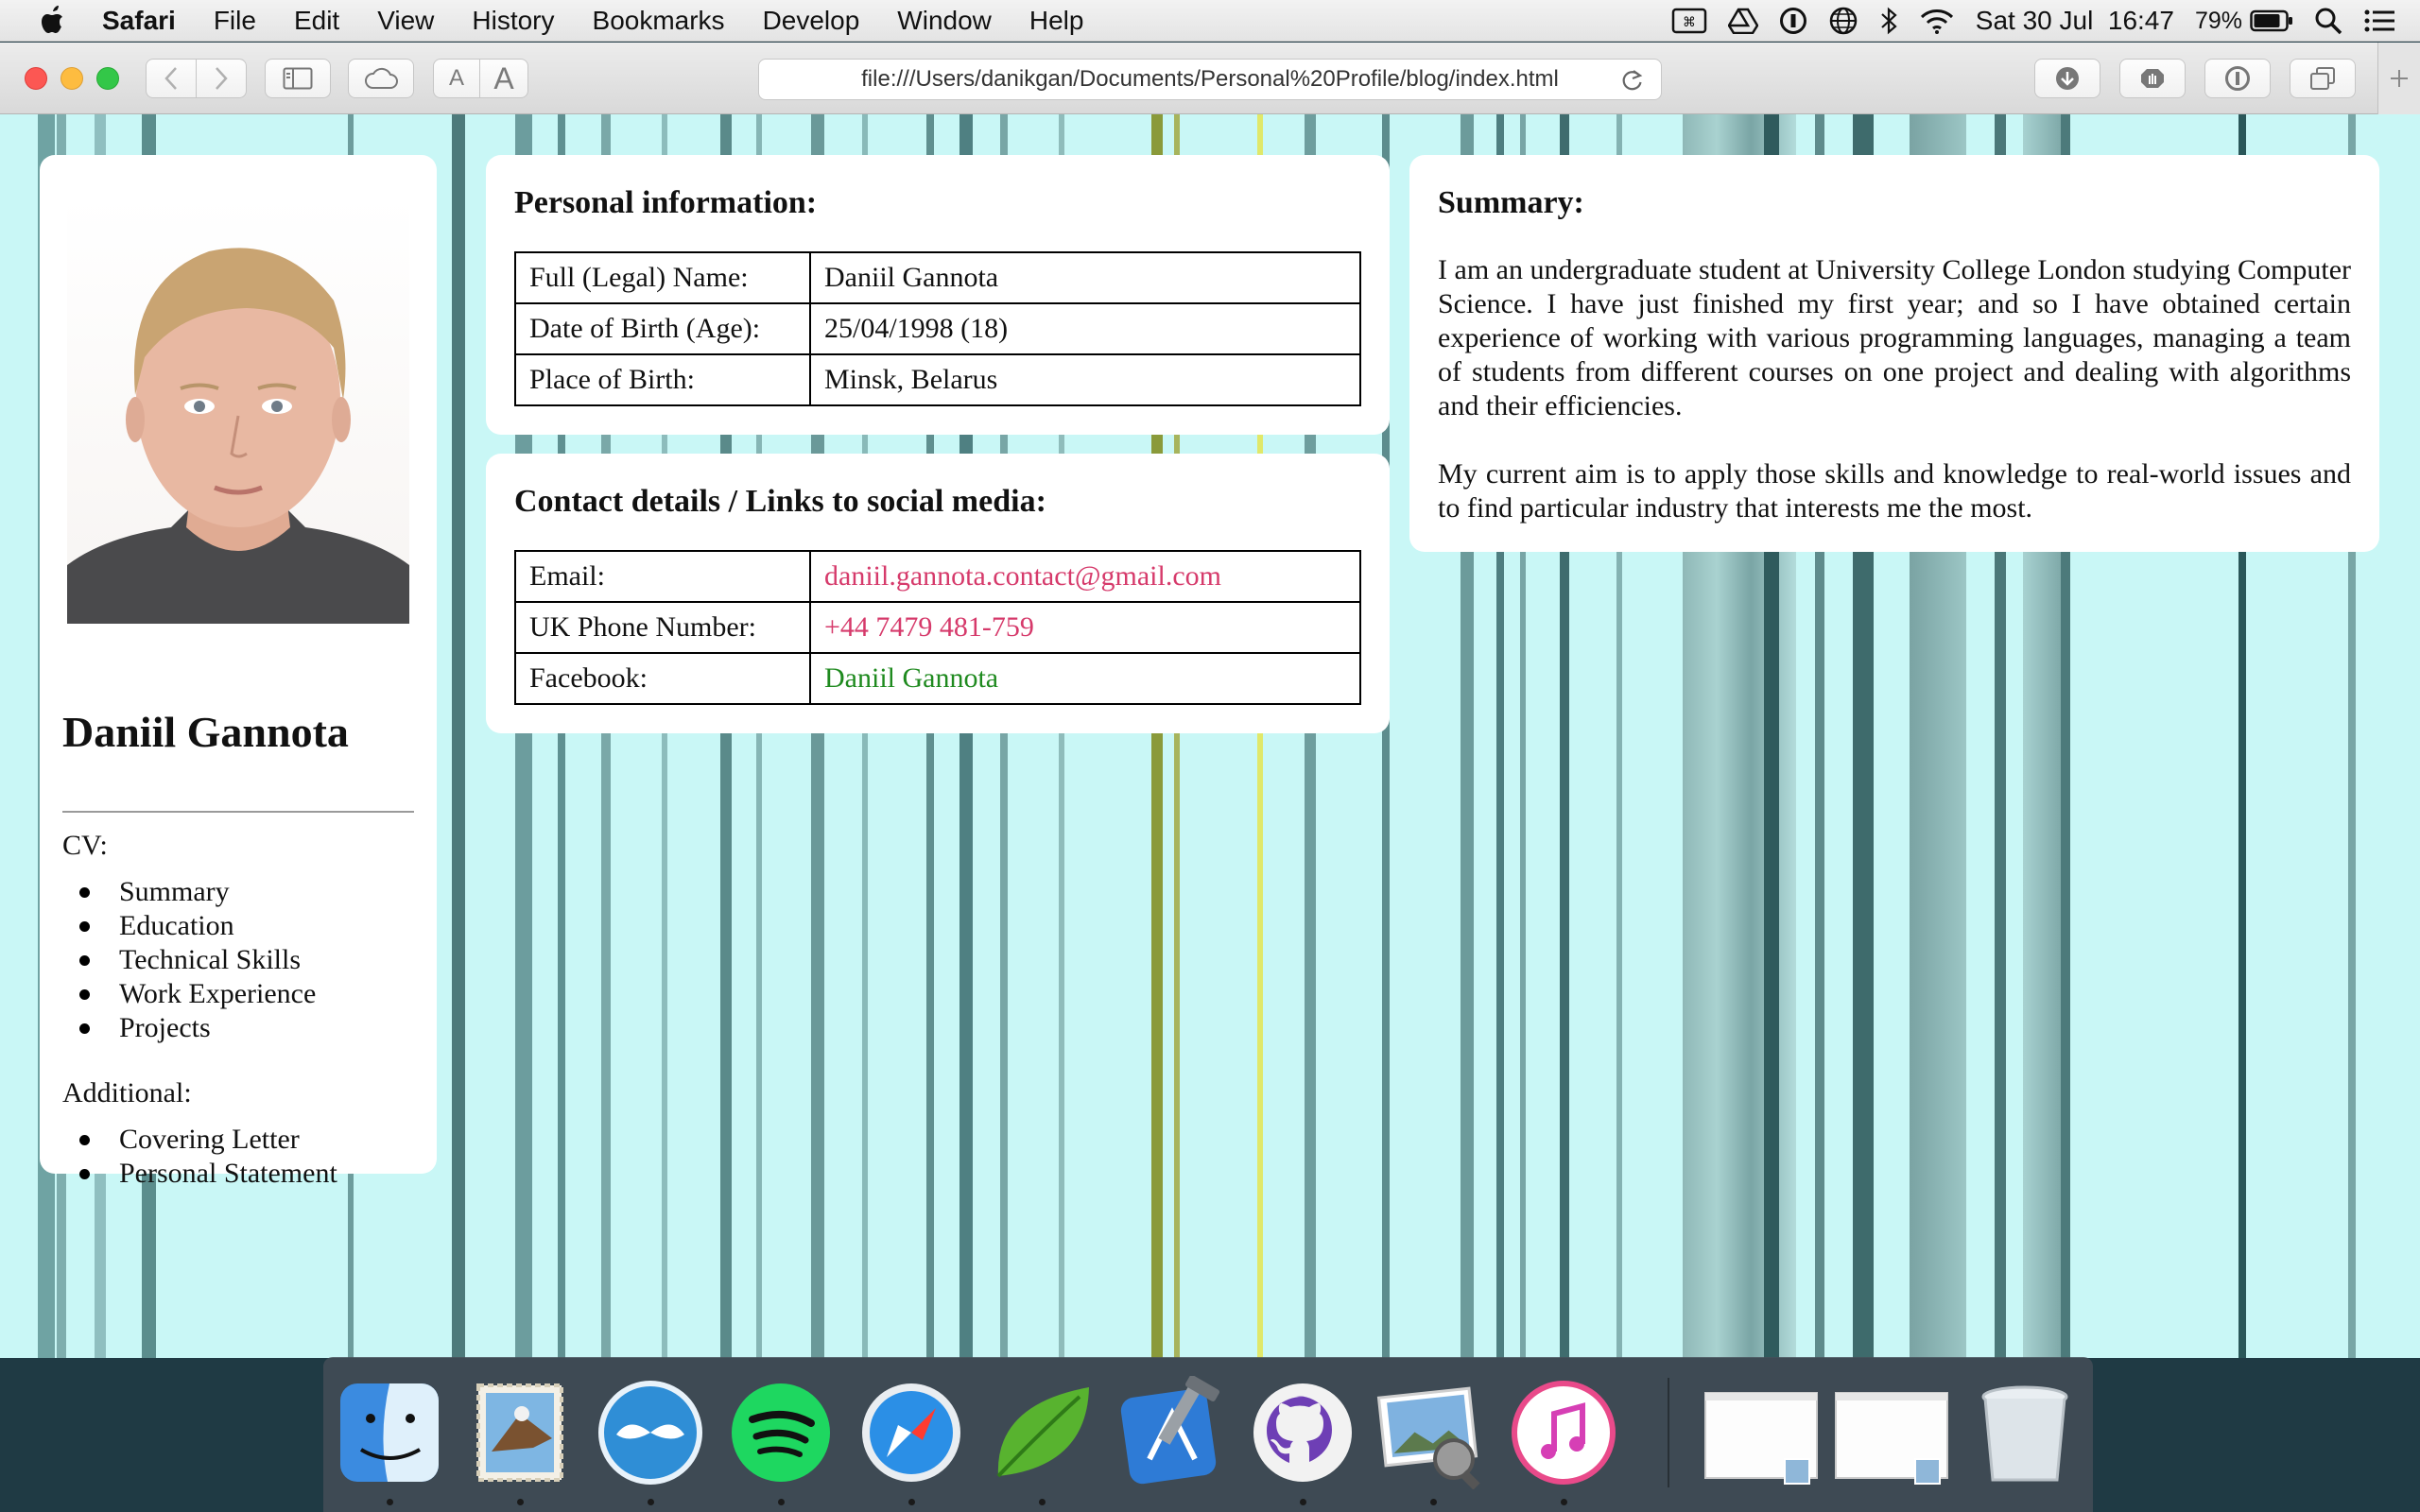  I want to click on google-drive-icon, so click(1743, 21).